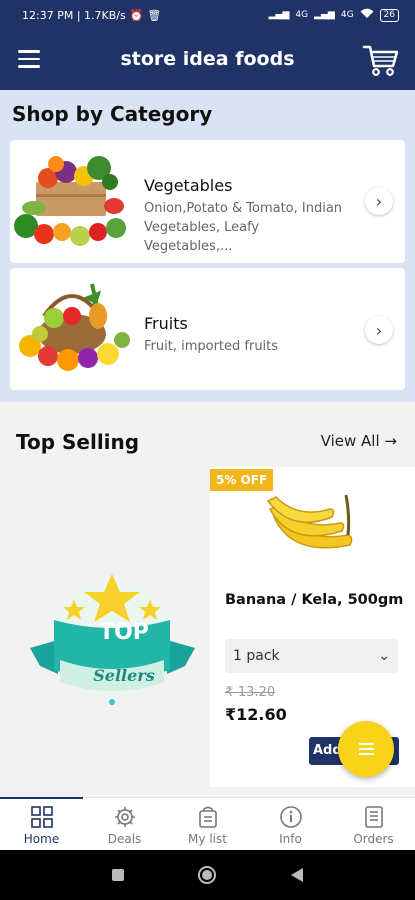 The height and width of the screenshot is (900, 415). Describe the element at coordinates (373, 817) in the screenshot. I see `orders-icon` at that location.